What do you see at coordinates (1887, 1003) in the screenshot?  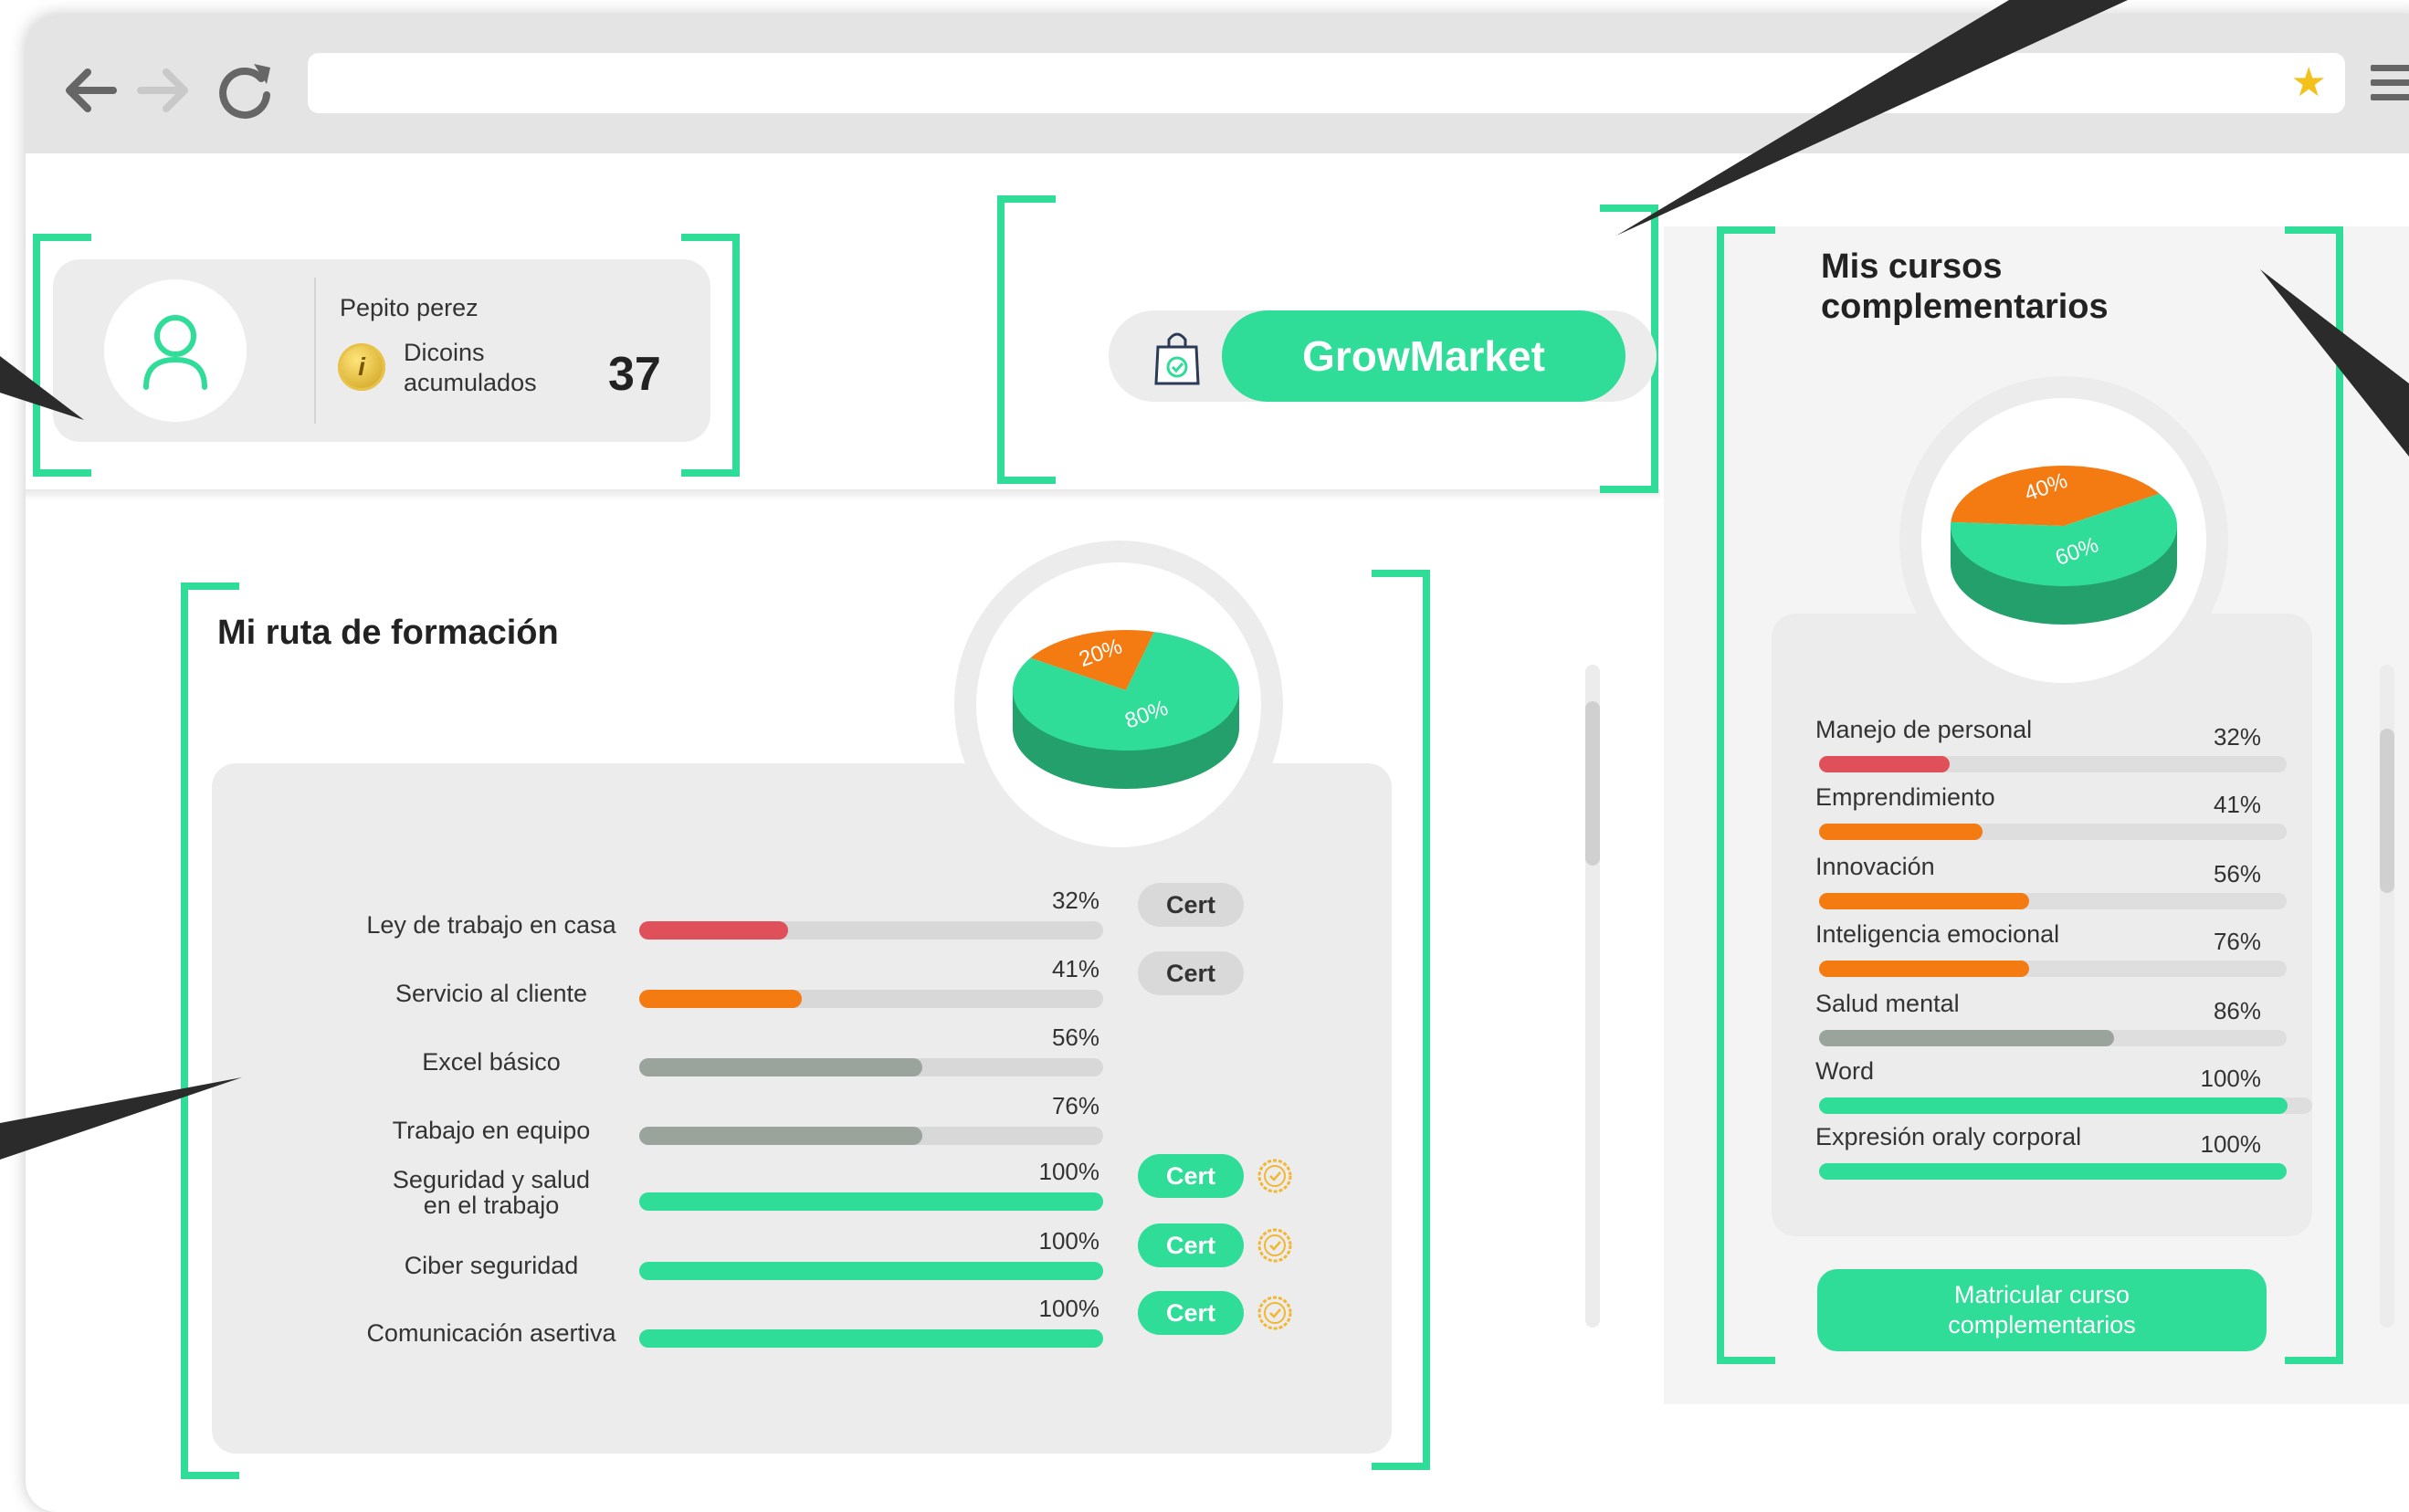 I see `course-name: Salud mental` at bounding box center [1887, 1003].